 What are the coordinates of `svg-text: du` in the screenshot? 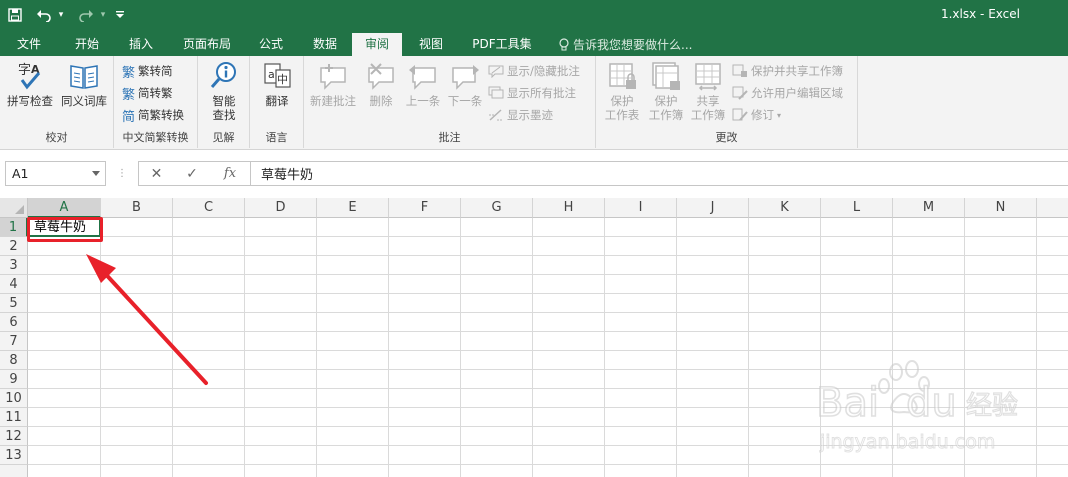 It's located at (931, 403).